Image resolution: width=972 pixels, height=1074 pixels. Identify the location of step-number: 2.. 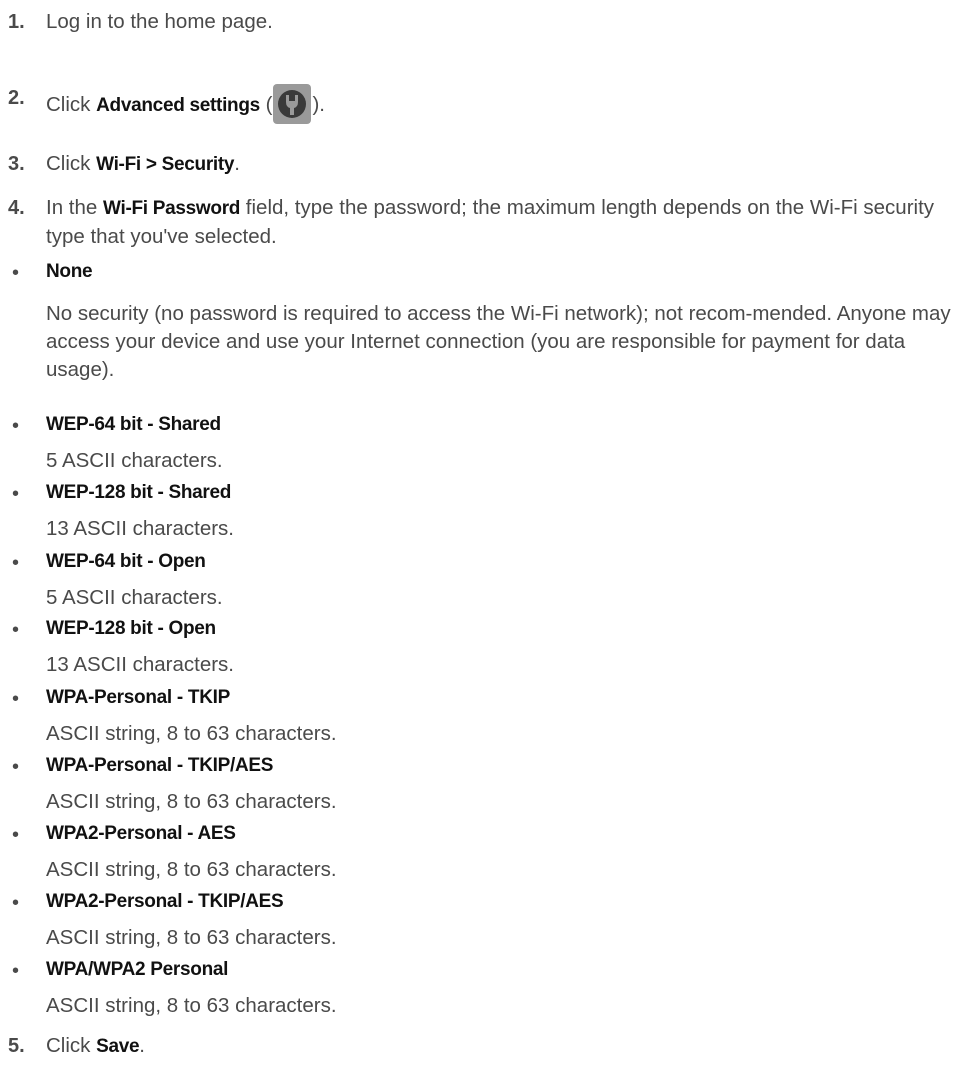
(16, 98).